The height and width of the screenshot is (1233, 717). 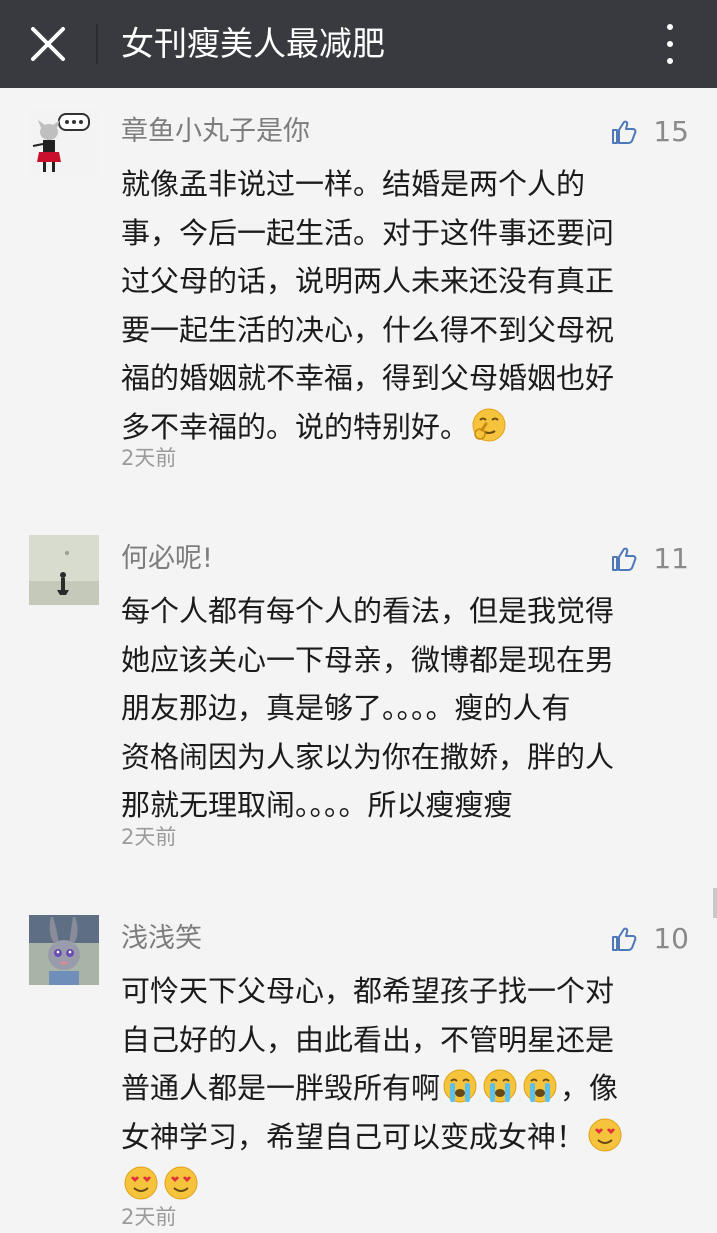 I want to click on comment-line: 福的婚姻就不幸福，得到父母婚姻也好, so click(x=368, y=378).